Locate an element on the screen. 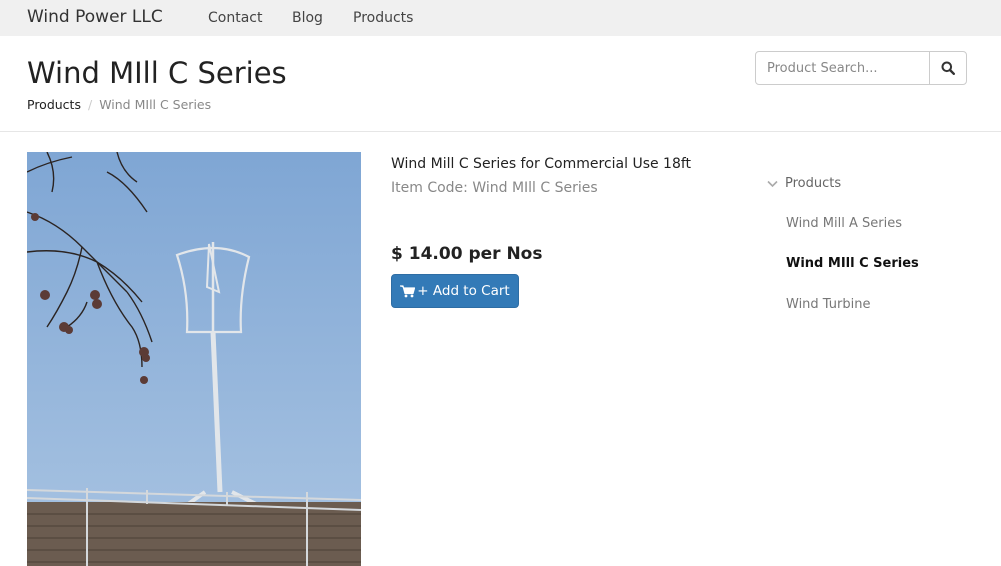  sidebar-item-wind-turbine: Wind Turbine is located at coordinates (828, 304).